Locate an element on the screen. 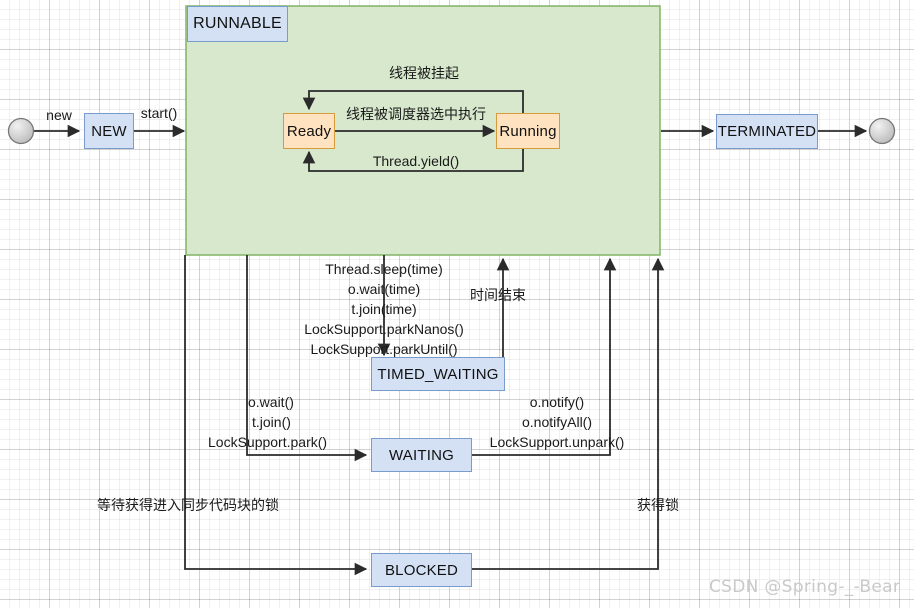  state-node-timed-waiting: TIMED_WAITING is located at coordinates (438, 374).